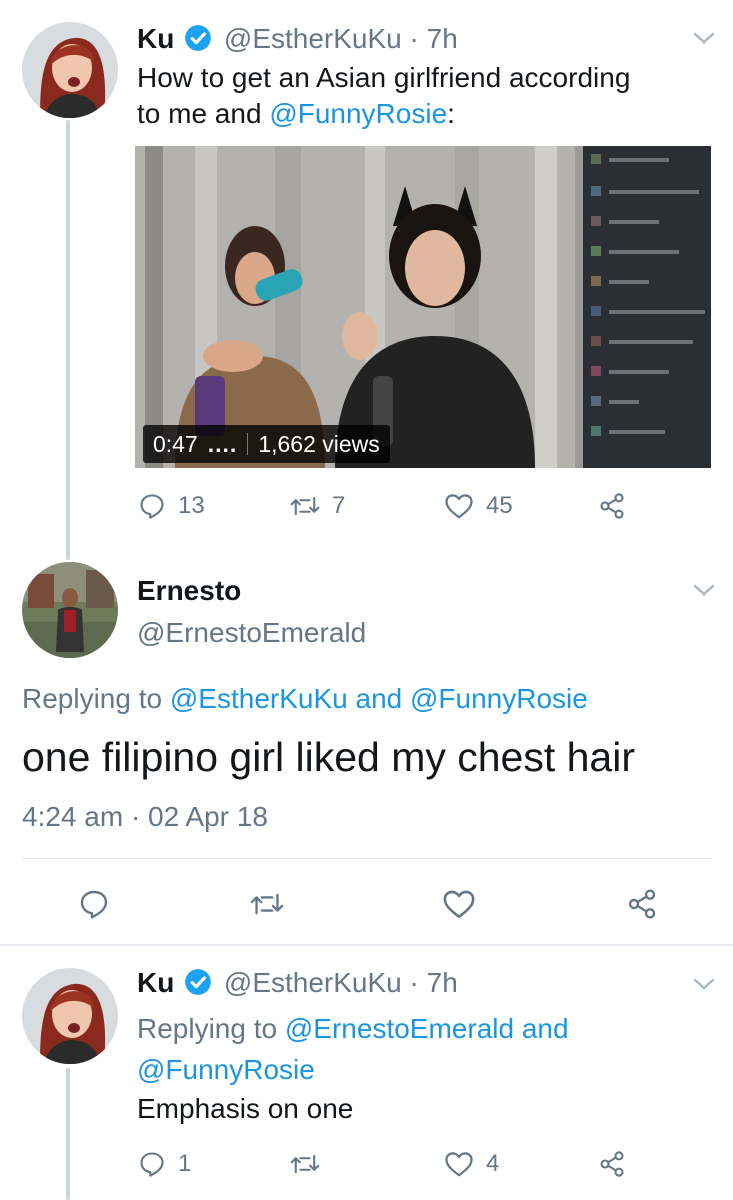 This screenshot has width=733, height=1200. What do you see at coordinates (499, 505) in the screenshot?
I see `like-count: 45` at bounding box center [499, 505].